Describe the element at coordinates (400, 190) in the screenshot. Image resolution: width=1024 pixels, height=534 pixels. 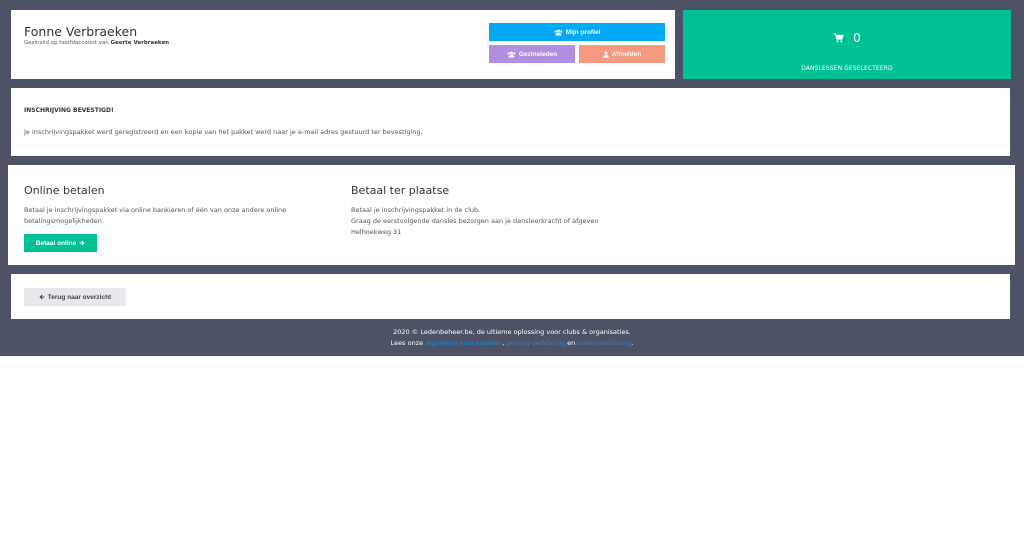
I see `local-payment-title: Betaal ter plaatse` at that location.